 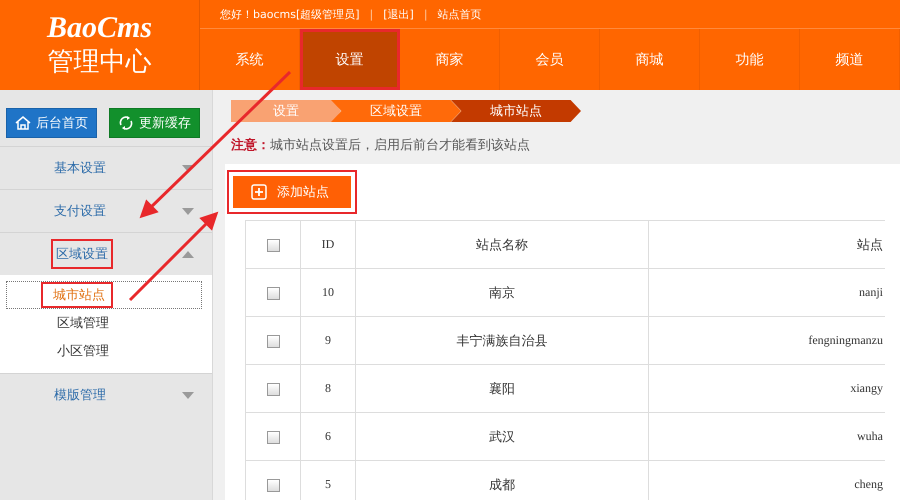 What do you see at coordinates (350, 59) in the screenshot?
I see `nav-tab: 设置` at bounding box center [350, 59].